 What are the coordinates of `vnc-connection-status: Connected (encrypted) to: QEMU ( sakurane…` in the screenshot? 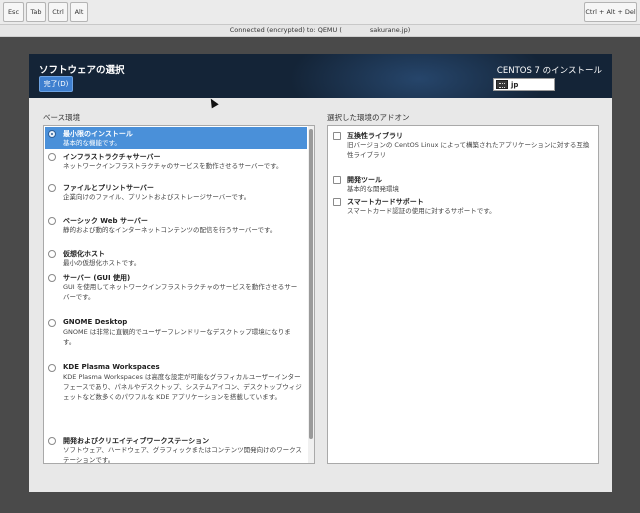 It's located at (320, 31).